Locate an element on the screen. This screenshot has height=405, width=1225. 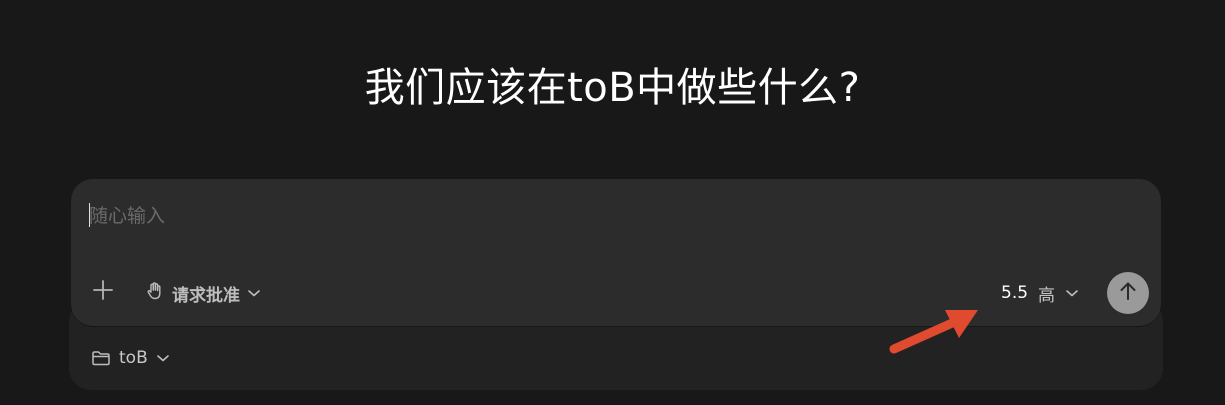
approval-mode-label: 请求批准 is located at coordinates (206, 295).